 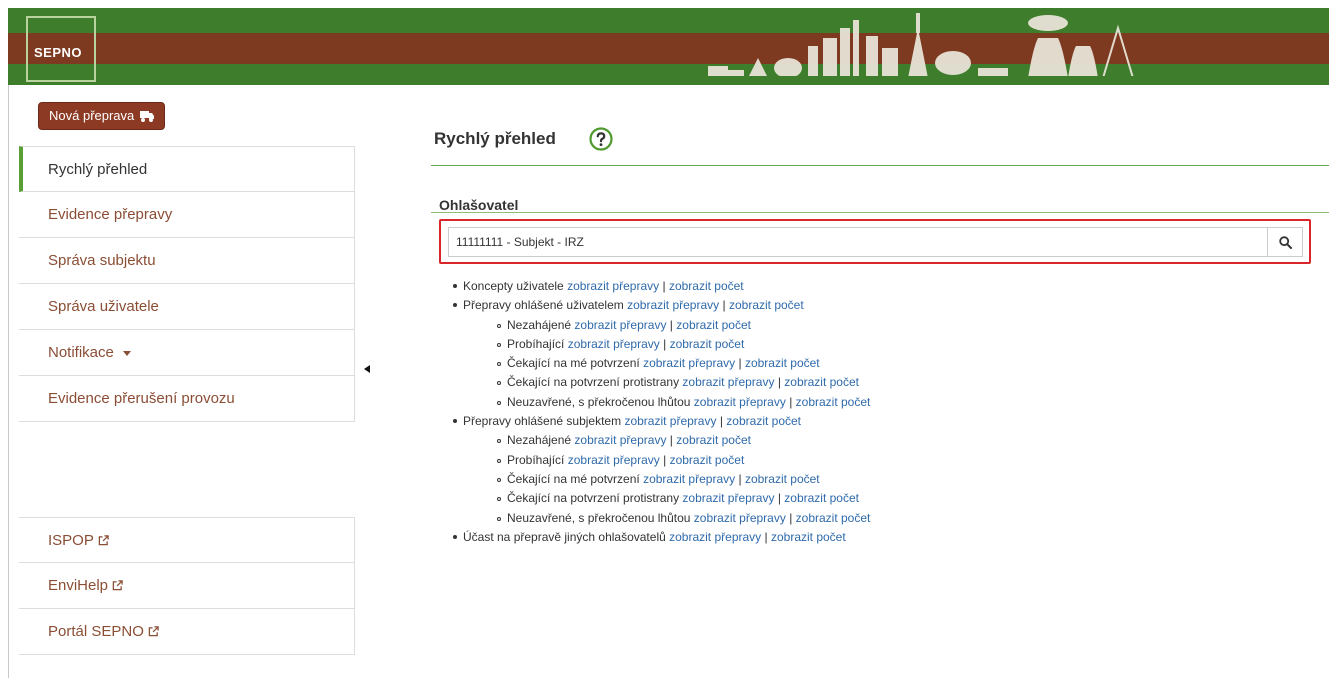 What do you see at coordinates (858, 242) in the screenshot?
I see `reporter-search-input` at bounding box center [858, 242].